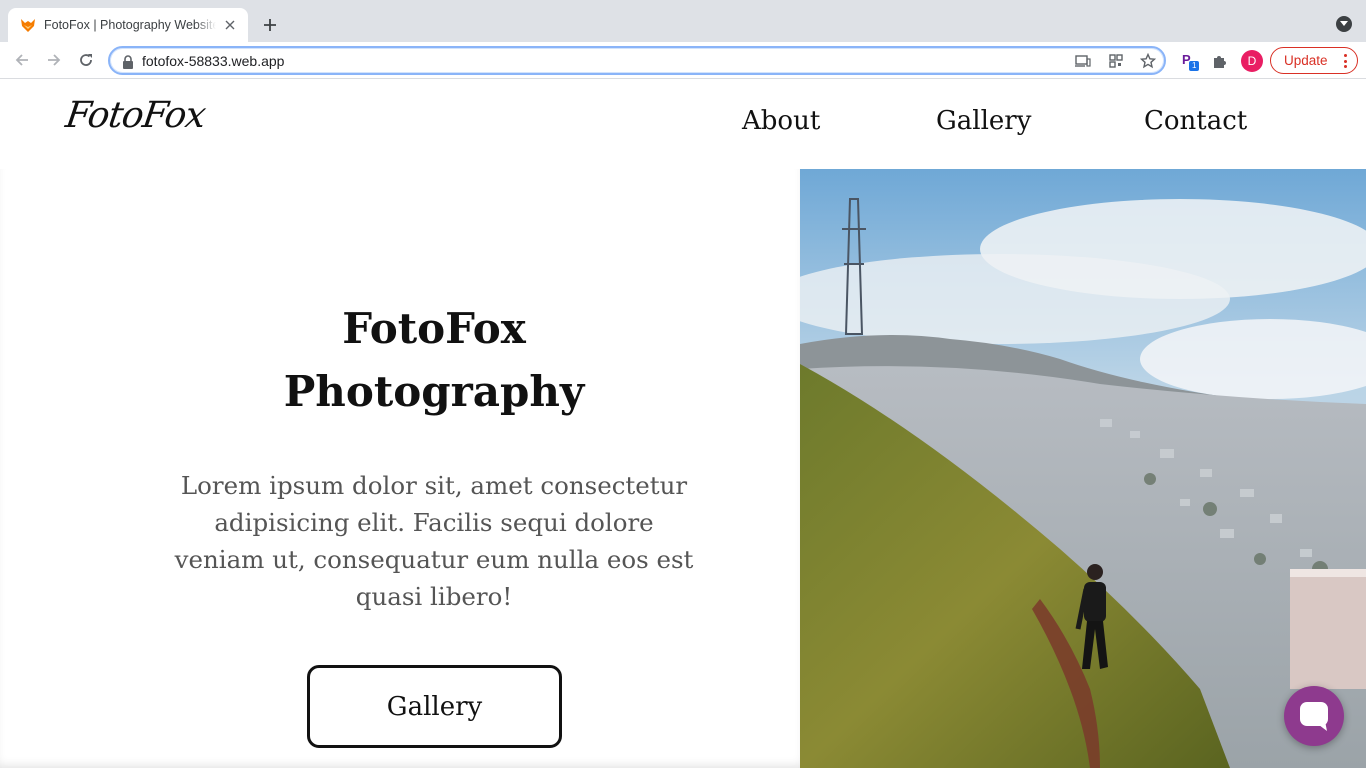 This screenshot has height=768, width=1366. What do you see at coordinates (683, 21) in the screenshot?
I see `tab-strip: FotoFox | Photography Website` at bounding box center [683, 21].